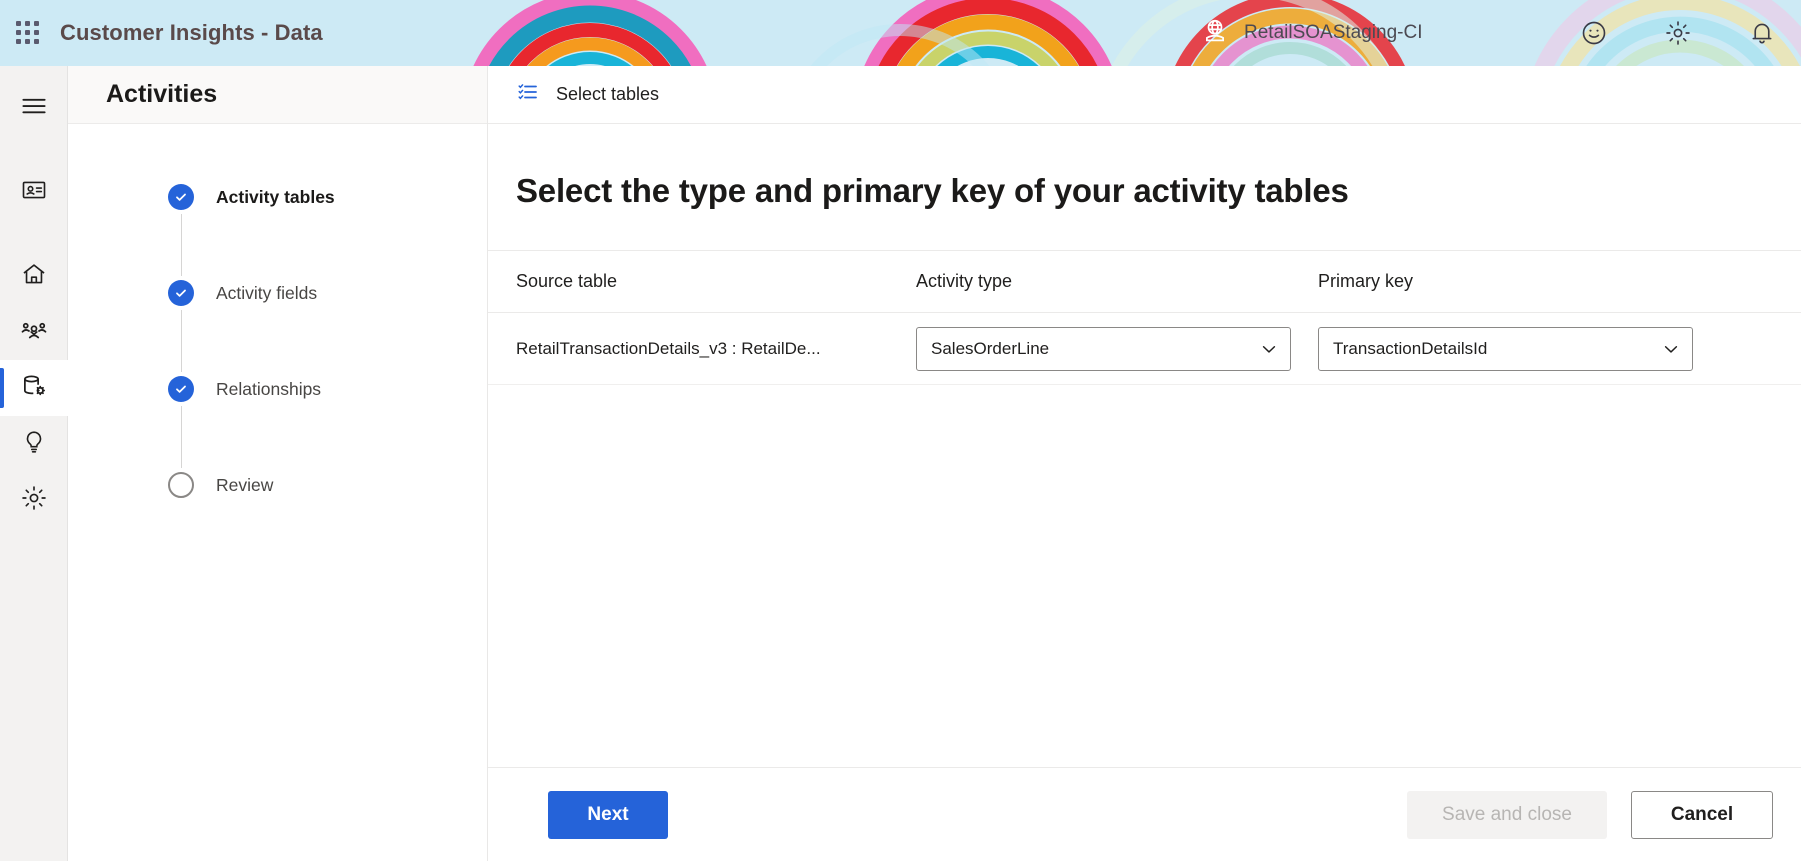 This screenshot has width=1801, height=861. What do you see at coordinates (567, 281) in the screenshot?
I see `column-header-source-table: Source table` at bounding box center [567, 281].